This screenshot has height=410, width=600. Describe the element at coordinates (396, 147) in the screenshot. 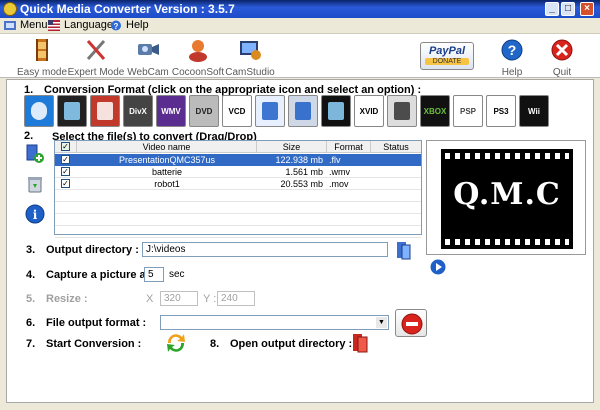

I see `col-status: Status` at that location.